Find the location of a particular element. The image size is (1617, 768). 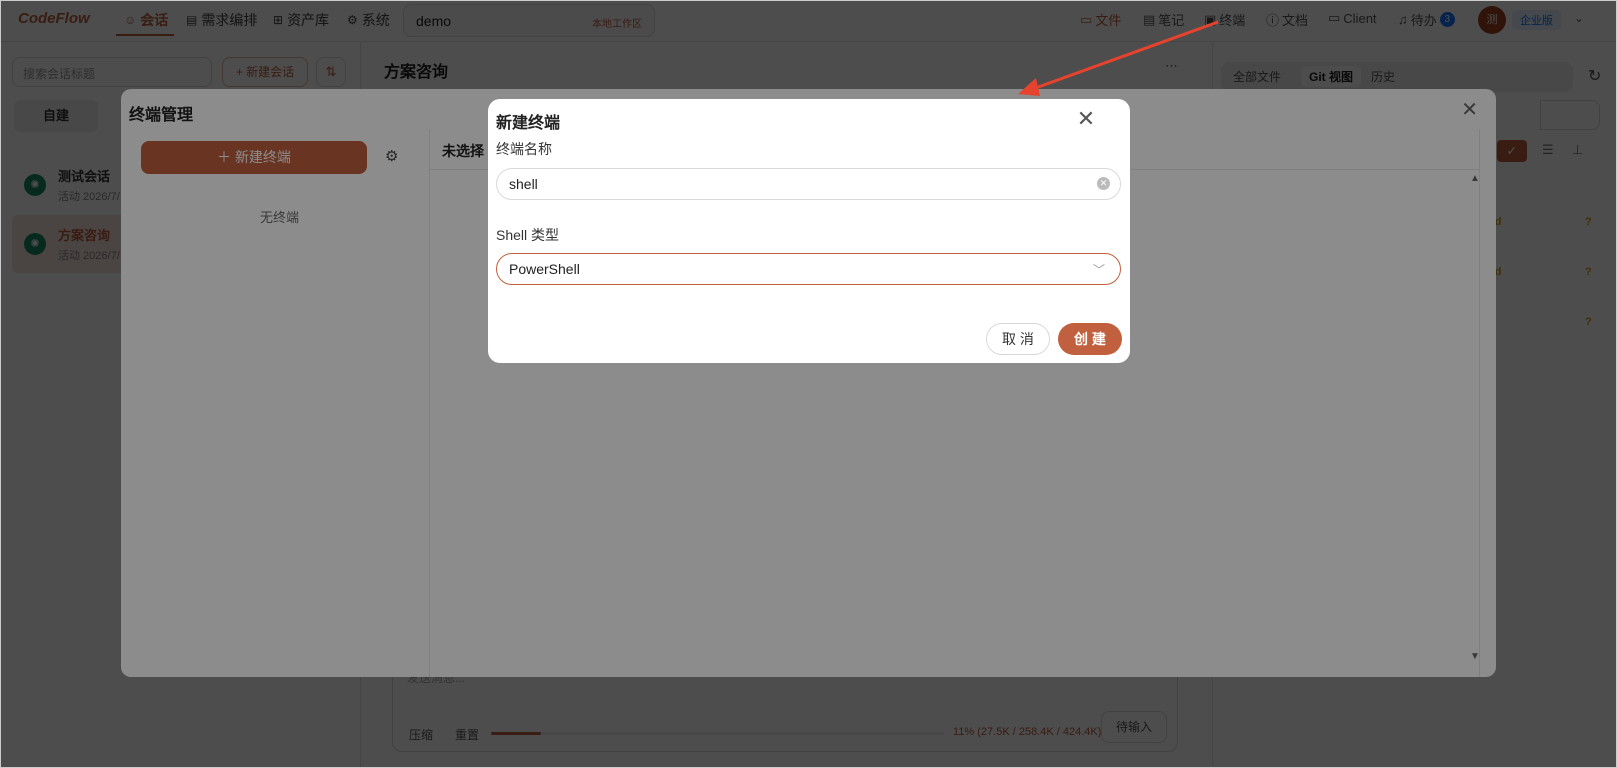

terminal-name-input: shell is located at coordinates (808, 184).